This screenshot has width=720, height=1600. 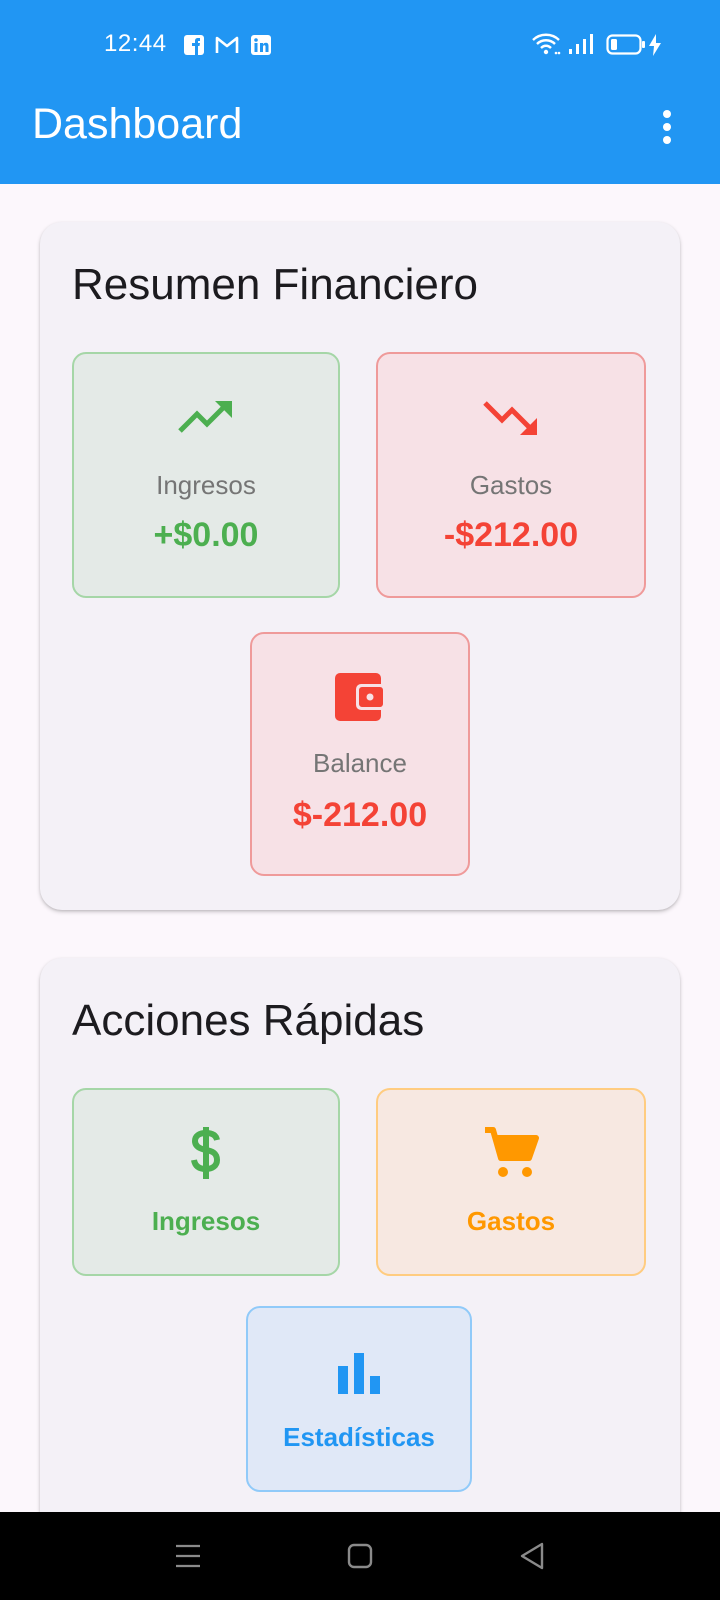 I want to click on wallet-icon, so click(x=360, y=697).